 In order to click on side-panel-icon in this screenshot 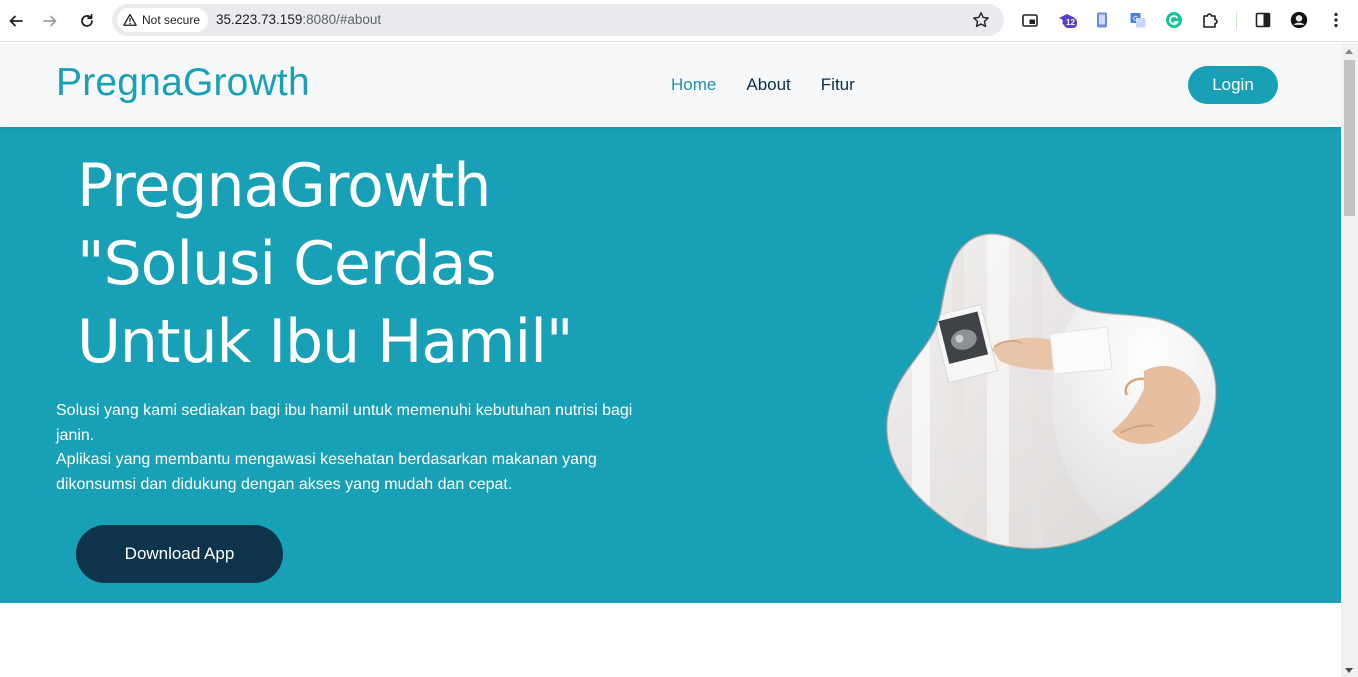, I will do `click(1263, 20)`.